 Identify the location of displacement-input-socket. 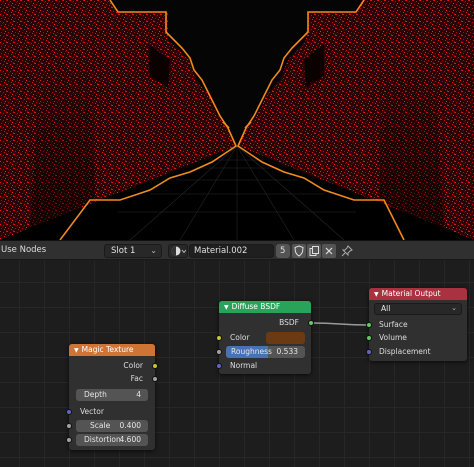
(369, 352).